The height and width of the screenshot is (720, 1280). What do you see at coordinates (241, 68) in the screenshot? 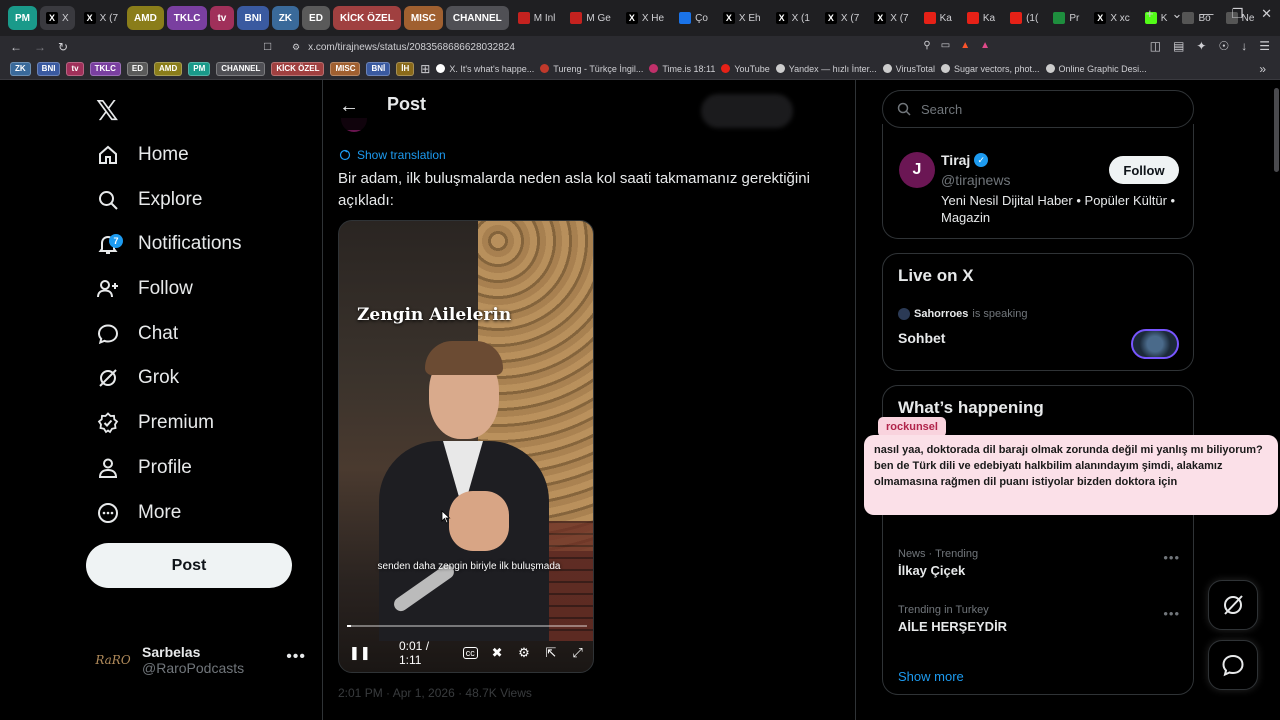
I see `bookmark-folder: CHANNEL` at bounding box center [241, 68].